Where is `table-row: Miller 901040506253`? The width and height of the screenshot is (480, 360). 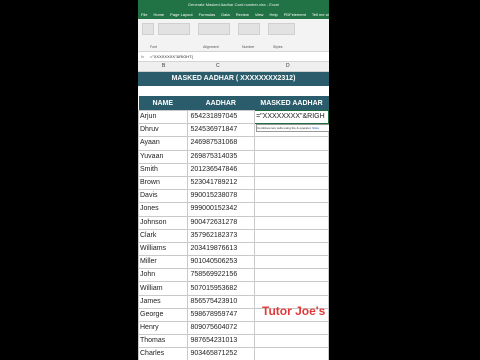
table-row: Miller 901040506253 is located at coordinates (233, 262).